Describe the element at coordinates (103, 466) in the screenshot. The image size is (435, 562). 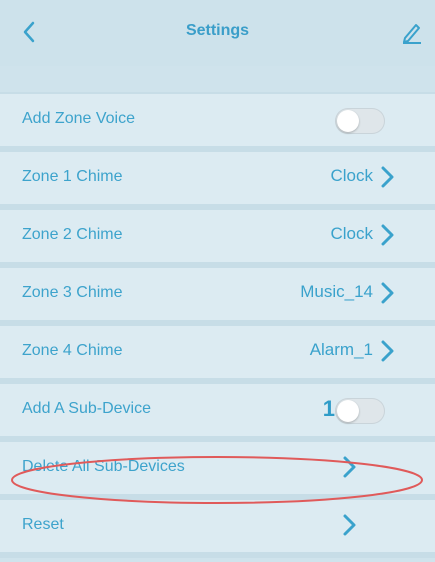
I see `row-label: Delete All Sub-Devices` at that location.